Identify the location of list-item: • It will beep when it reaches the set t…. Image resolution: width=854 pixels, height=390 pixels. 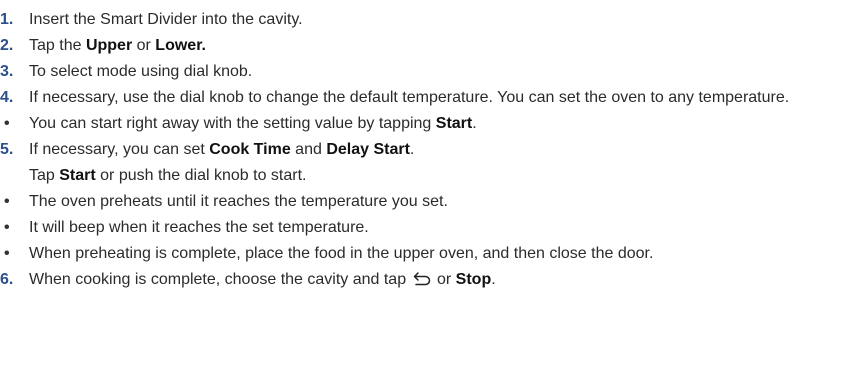
(427, 228).